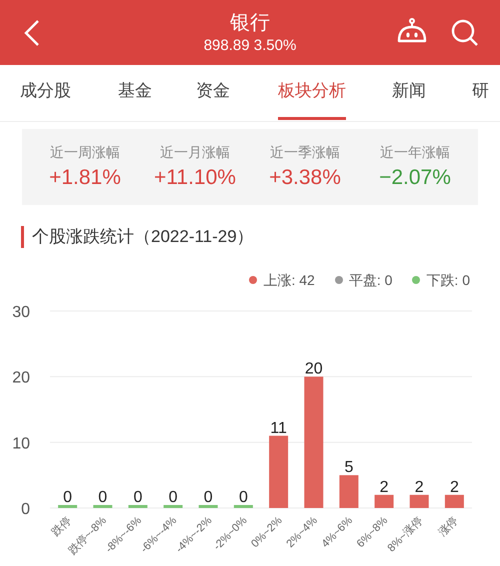  Describe the element at coordinates (21, 378) in the screenshot. I see `y-tick-label: 20` at that location.